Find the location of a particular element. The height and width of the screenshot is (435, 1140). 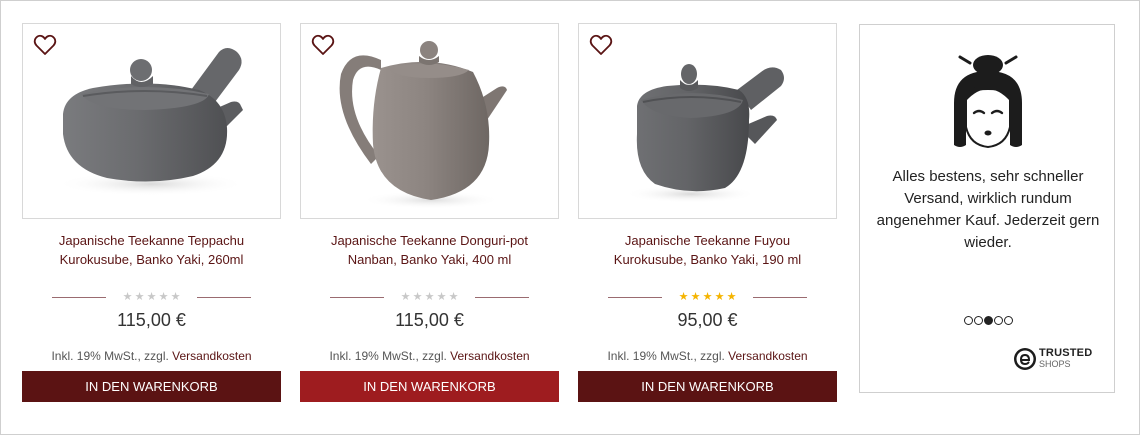

carousel-dot-active is located at coordinates (988, 320).